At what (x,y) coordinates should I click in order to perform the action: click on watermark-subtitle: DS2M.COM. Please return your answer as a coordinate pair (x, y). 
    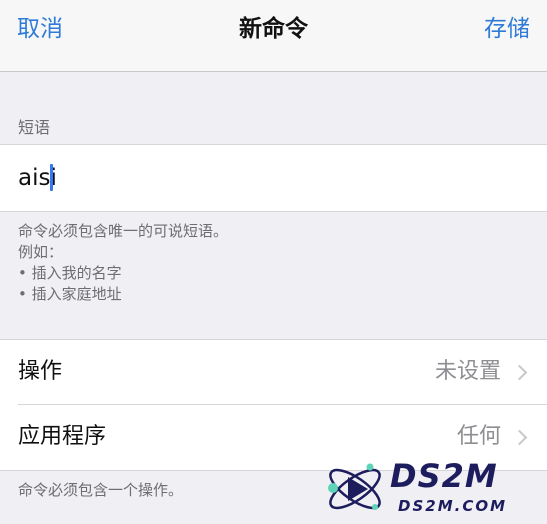
    Looking at the image, I should click on (453, 506).